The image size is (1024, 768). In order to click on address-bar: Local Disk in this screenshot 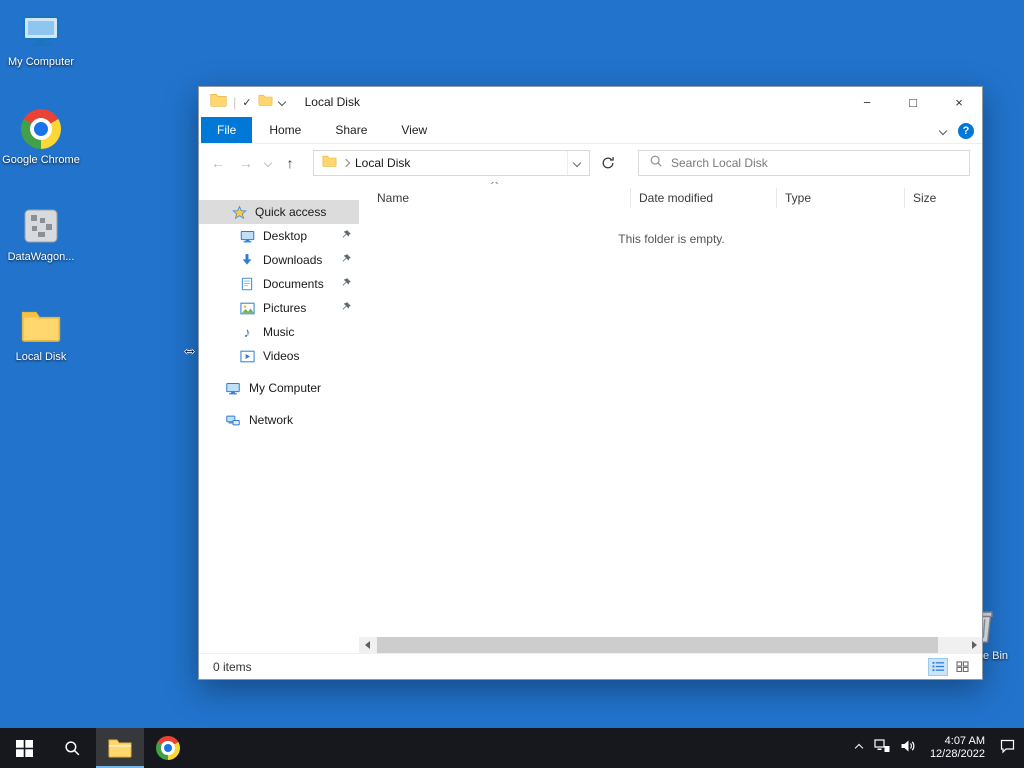, I will do `click(451, 163)`.